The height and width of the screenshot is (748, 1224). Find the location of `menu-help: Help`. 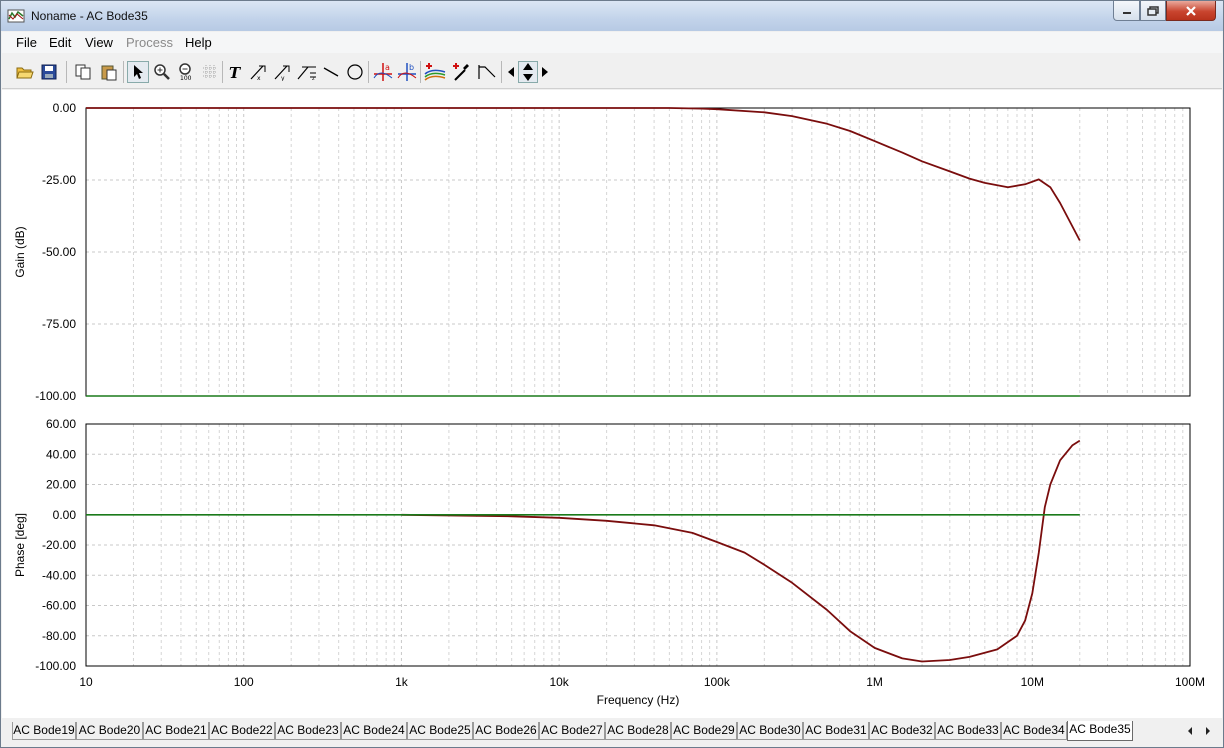

menu-help: Help is located at coordinates (198, 42).